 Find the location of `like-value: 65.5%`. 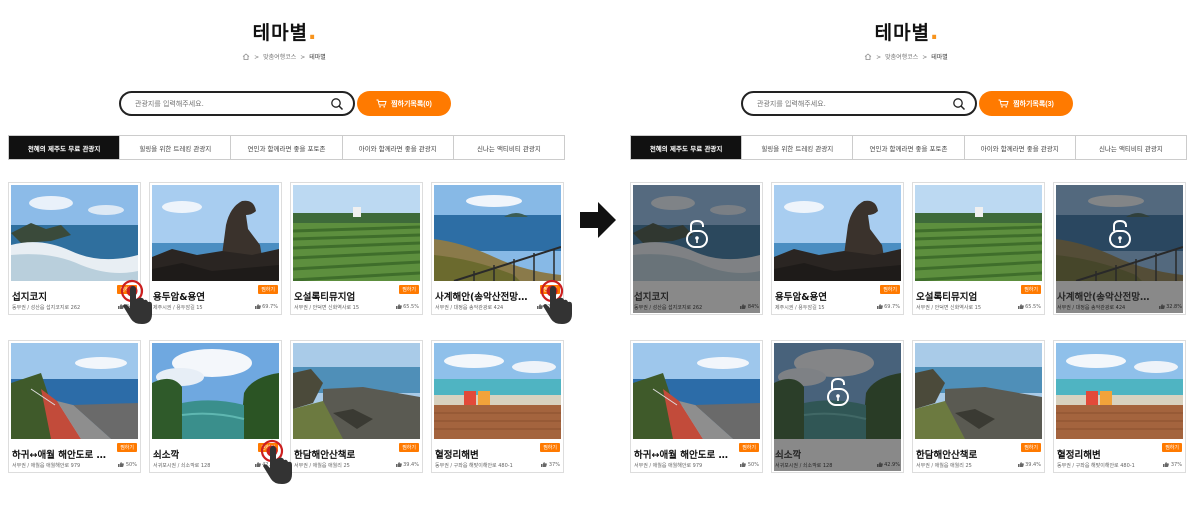

like-value: 65.5% is located at coordinates (1033, 307).